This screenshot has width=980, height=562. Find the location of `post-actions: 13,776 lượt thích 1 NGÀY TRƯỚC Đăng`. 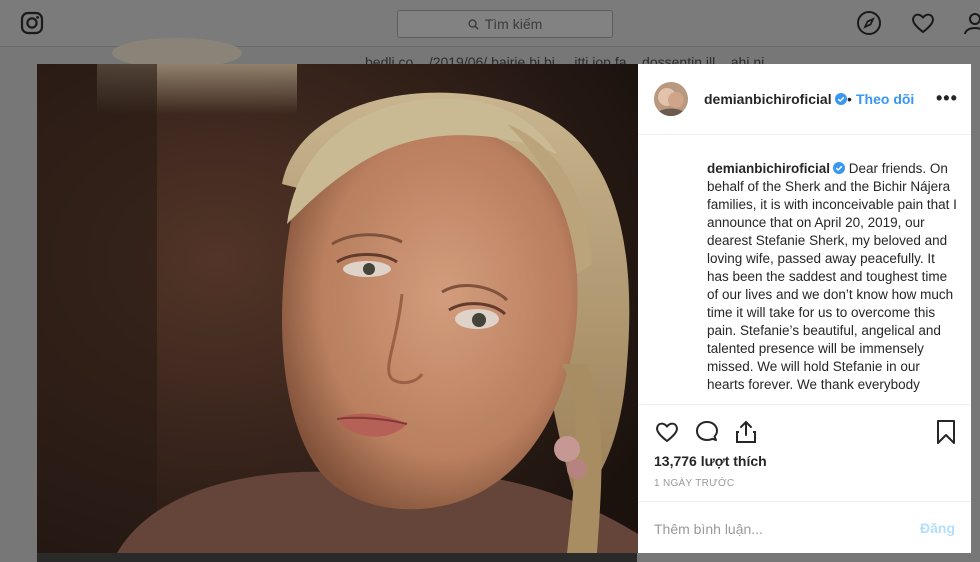

post-actions: 13,776 lượt thích 1 NGÀY TRƯỚC Đăng is located at coordinates (804, 479).